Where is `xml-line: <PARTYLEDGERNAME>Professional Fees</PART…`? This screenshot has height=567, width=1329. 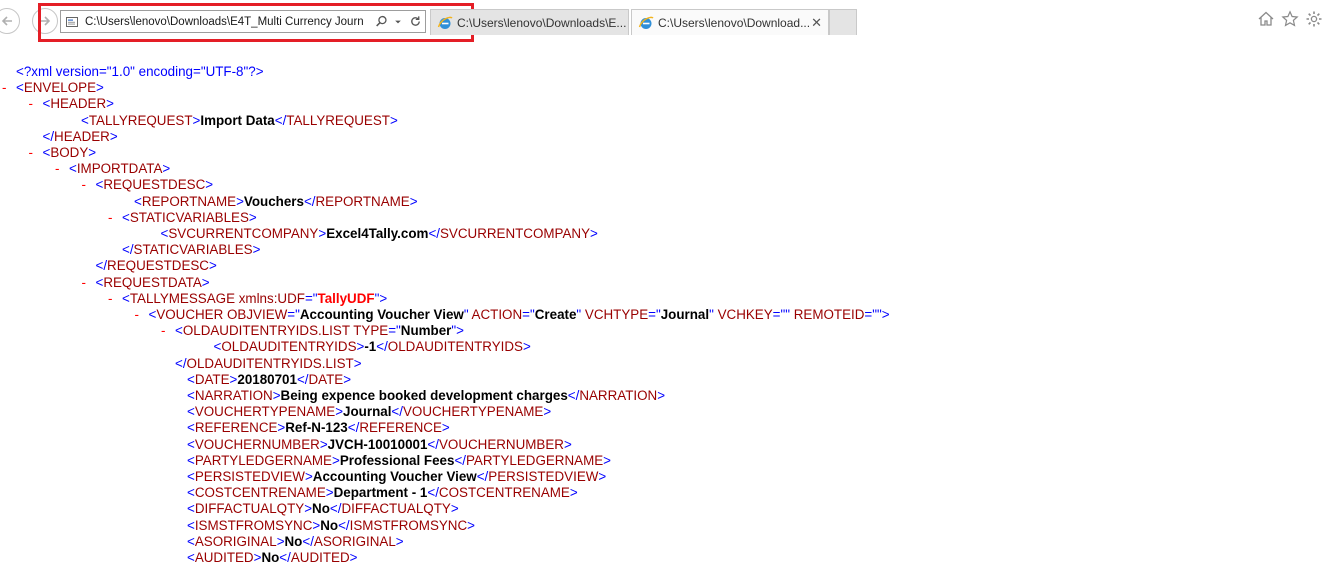
xml-line: <PARTYLEDGERNAME>Professional Fees</PART… is located at coordinates (399, 460).